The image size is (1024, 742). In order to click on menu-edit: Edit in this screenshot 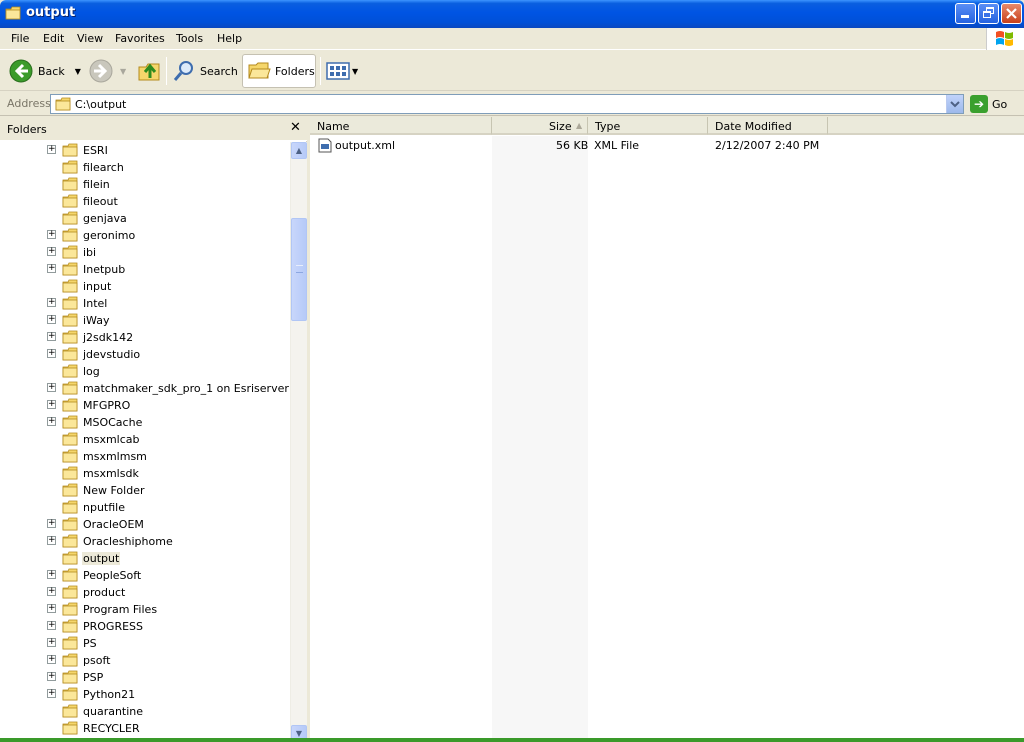, I will do `click(53, 38)`.